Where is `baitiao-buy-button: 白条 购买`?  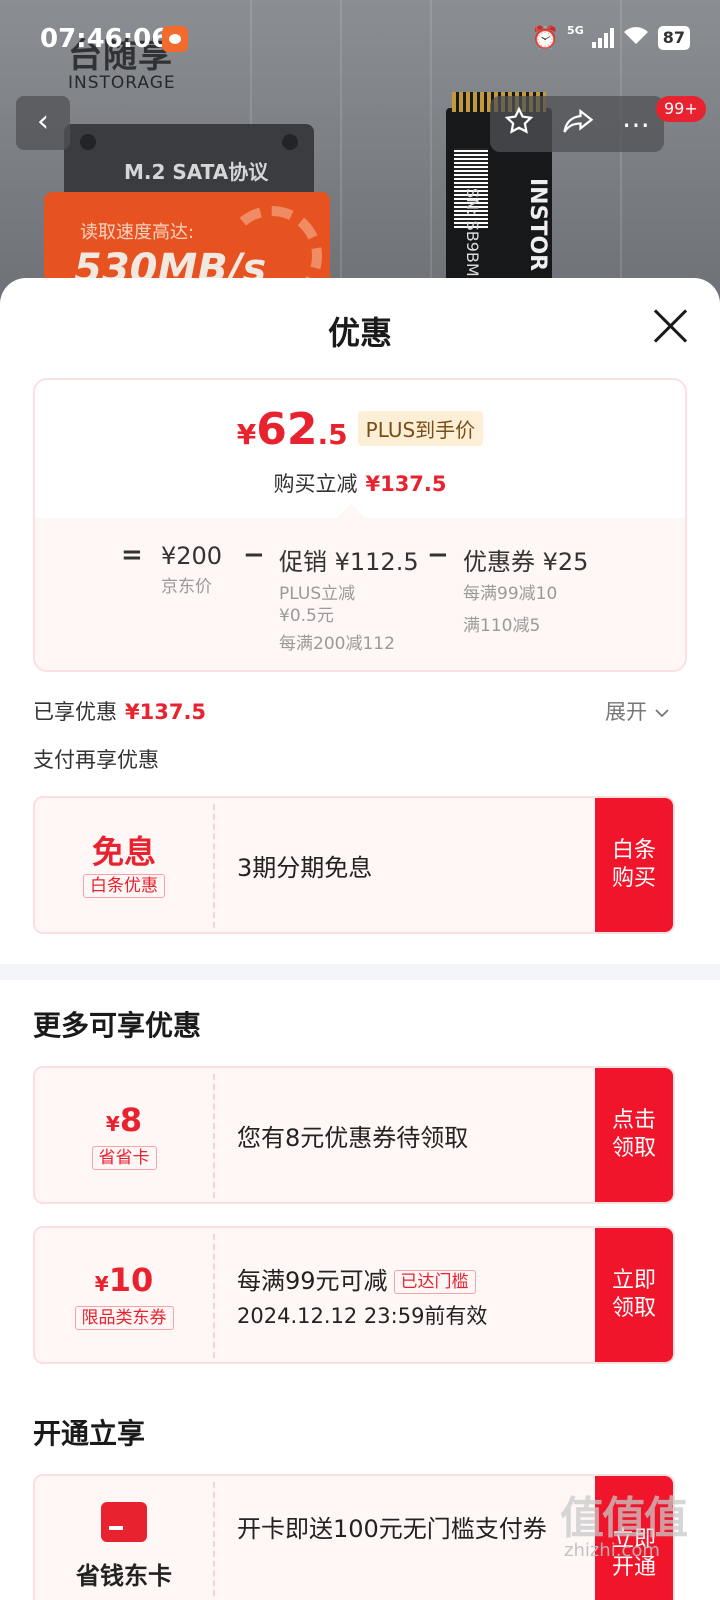 baitiao-buy-button: 白条 购买 is located at coordinates (634, 865).